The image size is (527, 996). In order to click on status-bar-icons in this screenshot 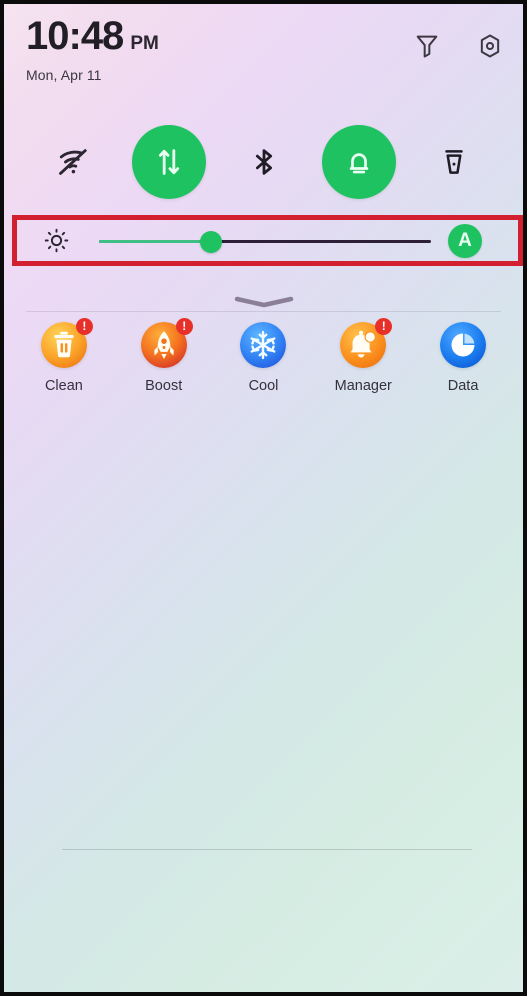, I will do `click(458, 46)`.